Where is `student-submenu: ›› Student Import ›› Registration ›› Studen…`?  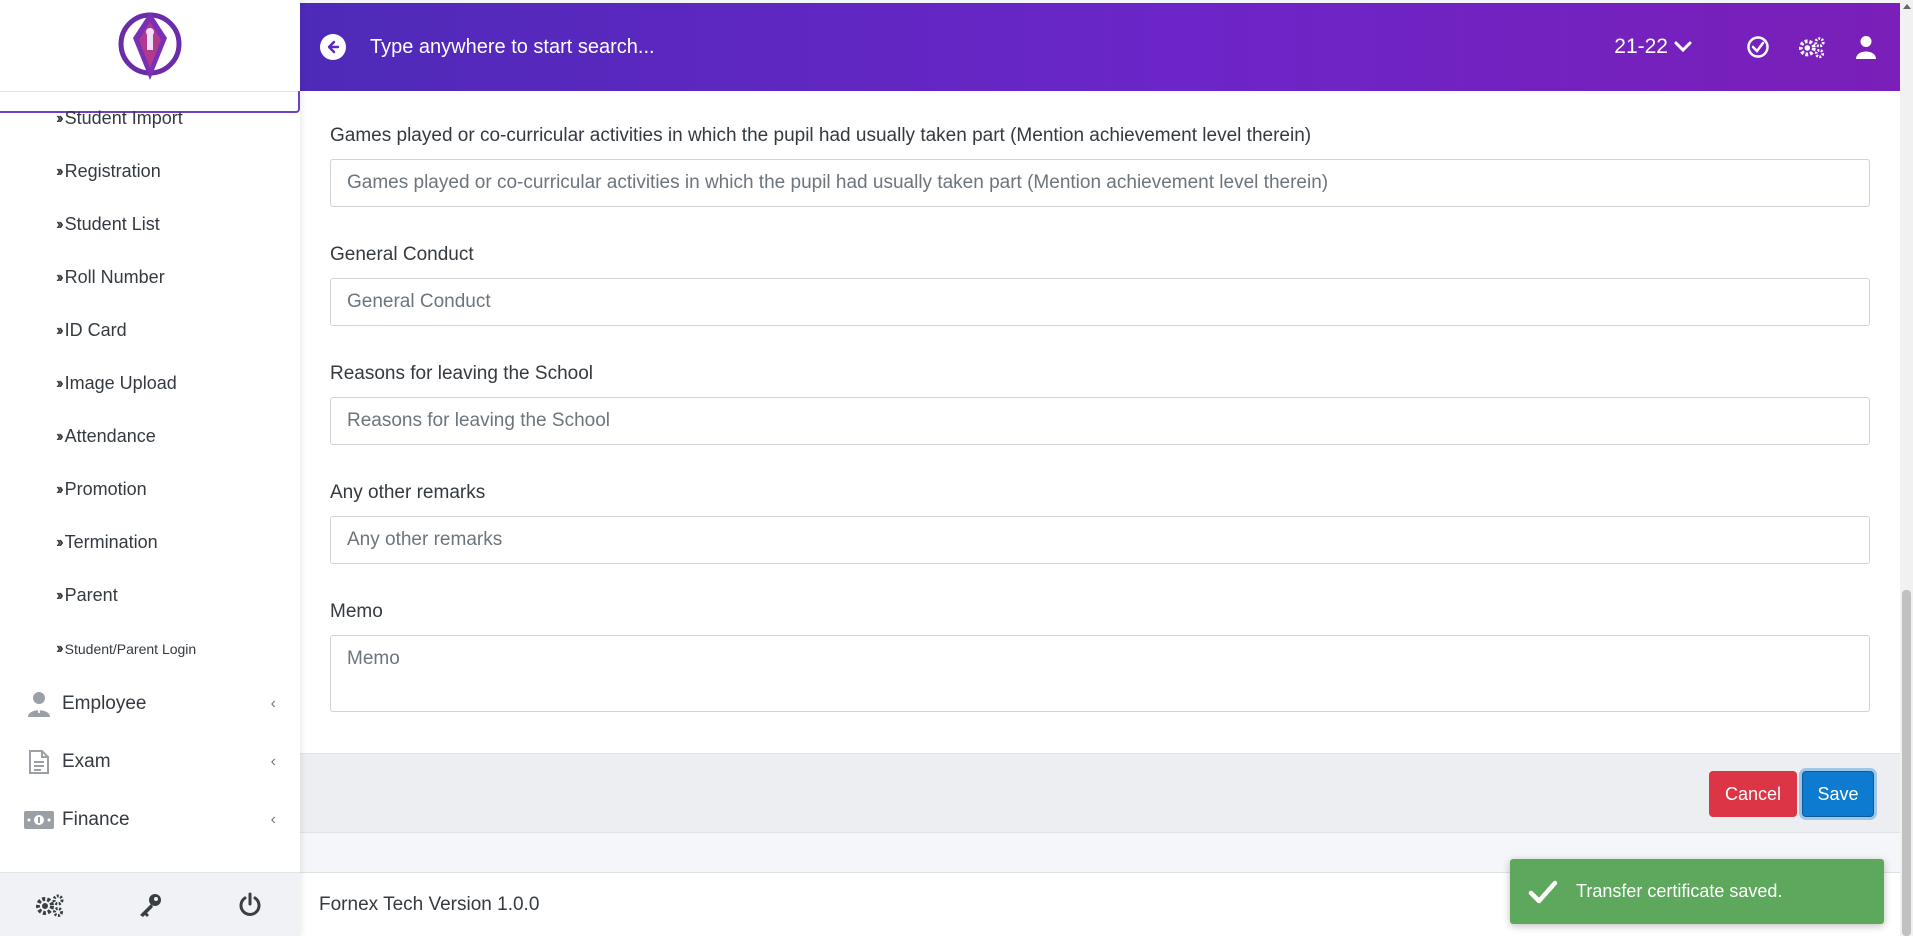
student-submenu: ›› Student Import ›› Registration ›› Studen… is located at coordinates (150, 383).